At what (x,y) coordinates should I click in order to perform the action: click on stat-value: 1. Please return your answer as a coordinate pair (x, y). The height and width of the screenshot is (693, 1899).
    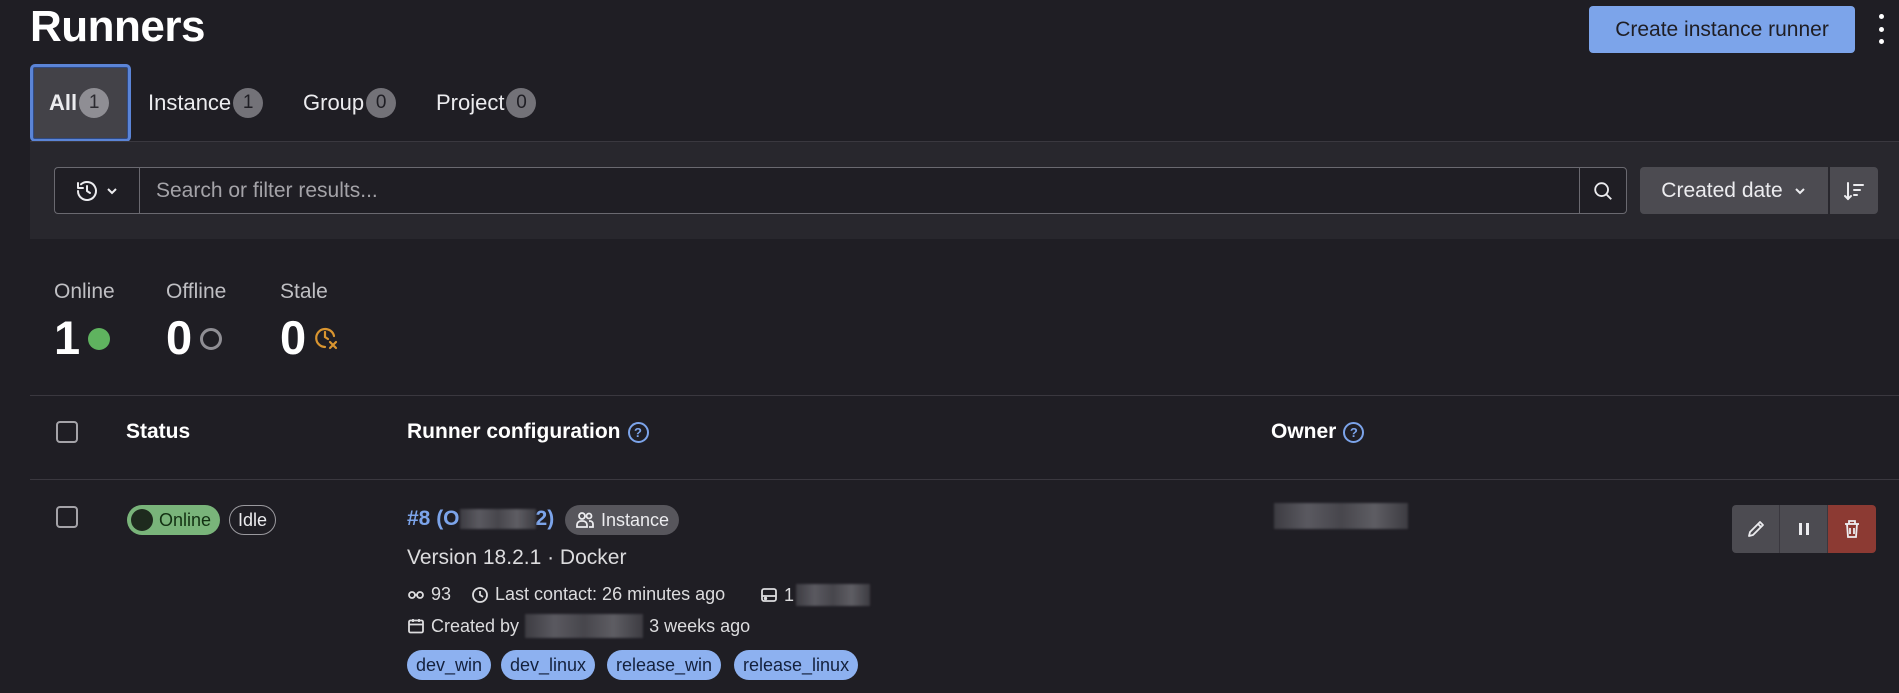
    Looking at the image, I should click on (67, 337).